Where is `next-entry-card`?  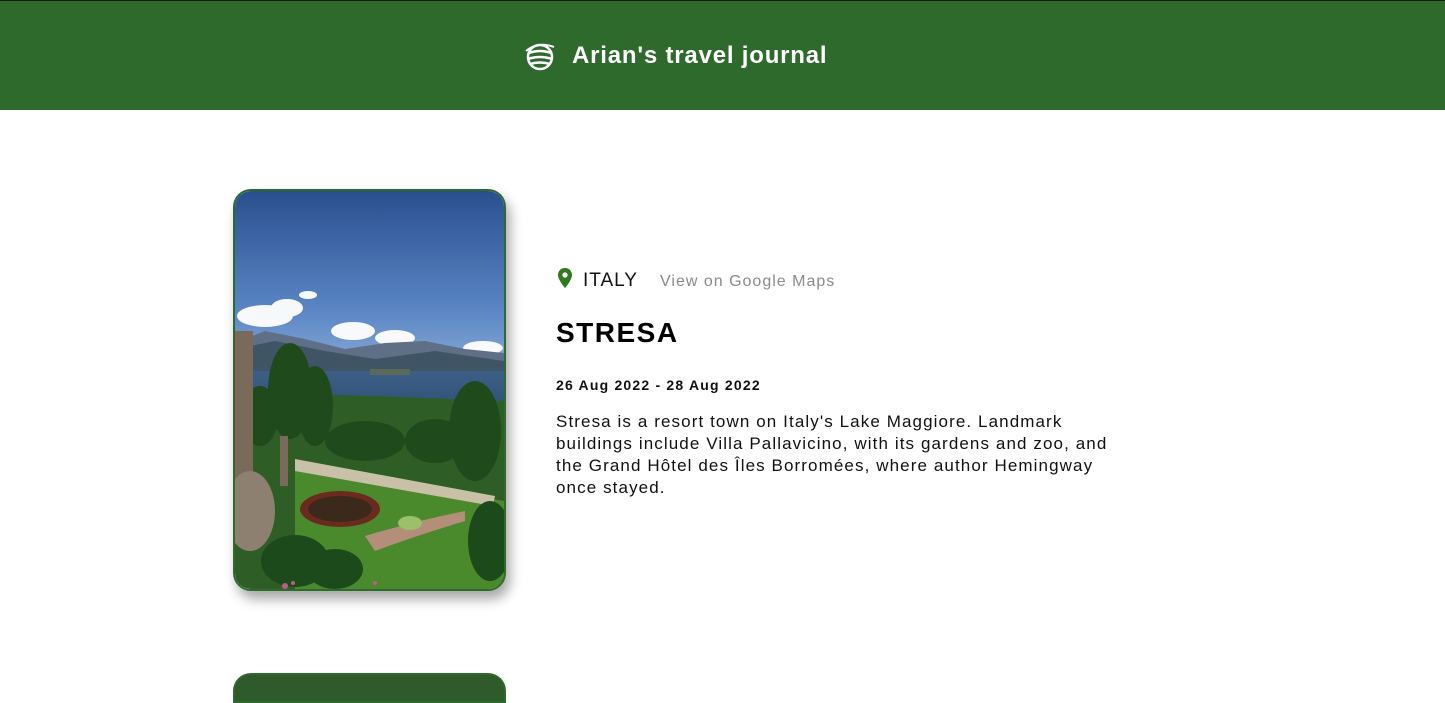 next-entry-card is located at coordinates (369, 688).